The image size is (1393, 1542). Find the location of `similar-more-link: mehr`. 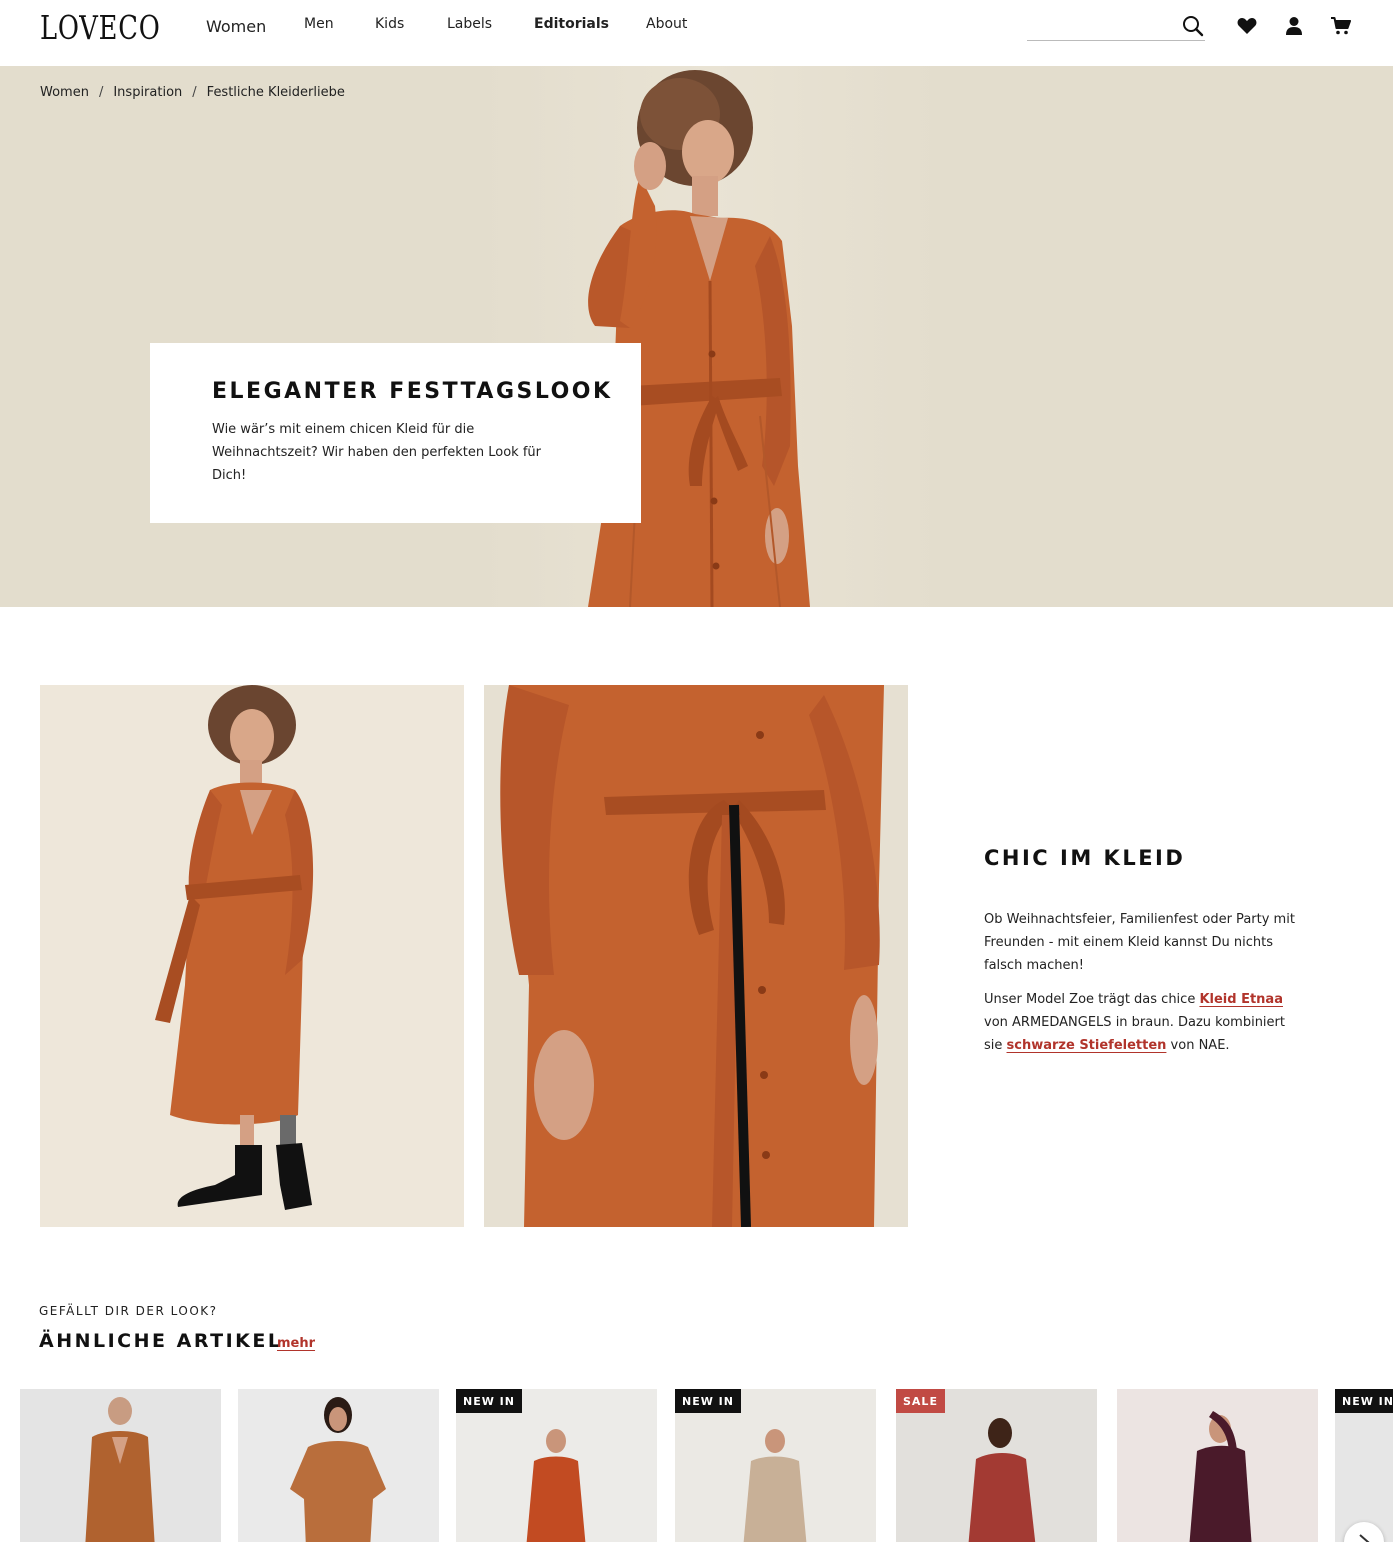

similar-more-link: mehr is located at coordinates (296, 1343).